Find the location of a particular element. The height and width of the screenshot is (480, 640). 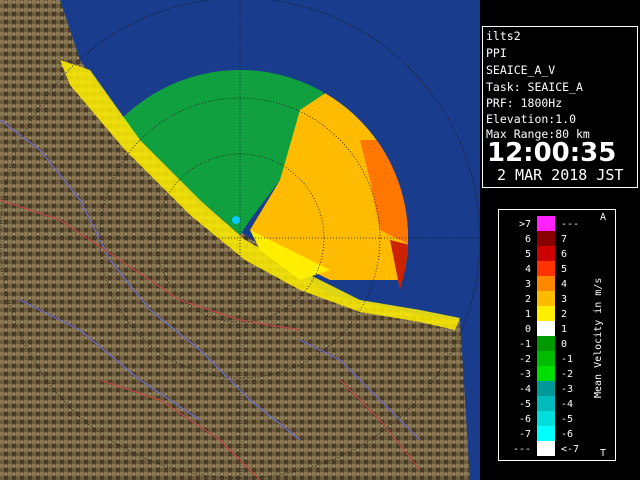

legend-right-label: 4 is located at coordinates (564, 284).